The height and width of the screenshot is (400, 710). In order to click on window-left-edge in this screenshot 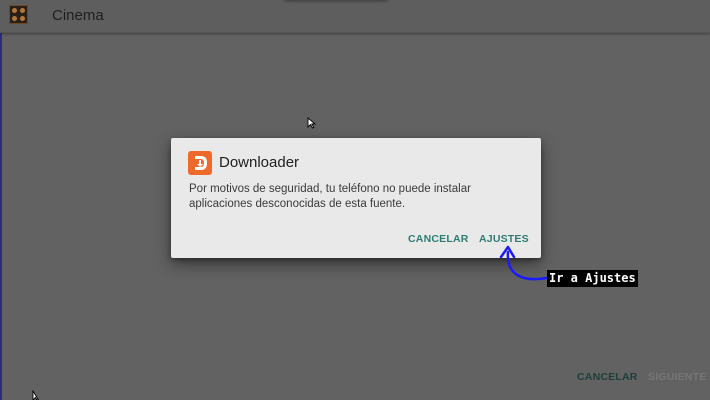, I will do `click(1, 200)`.